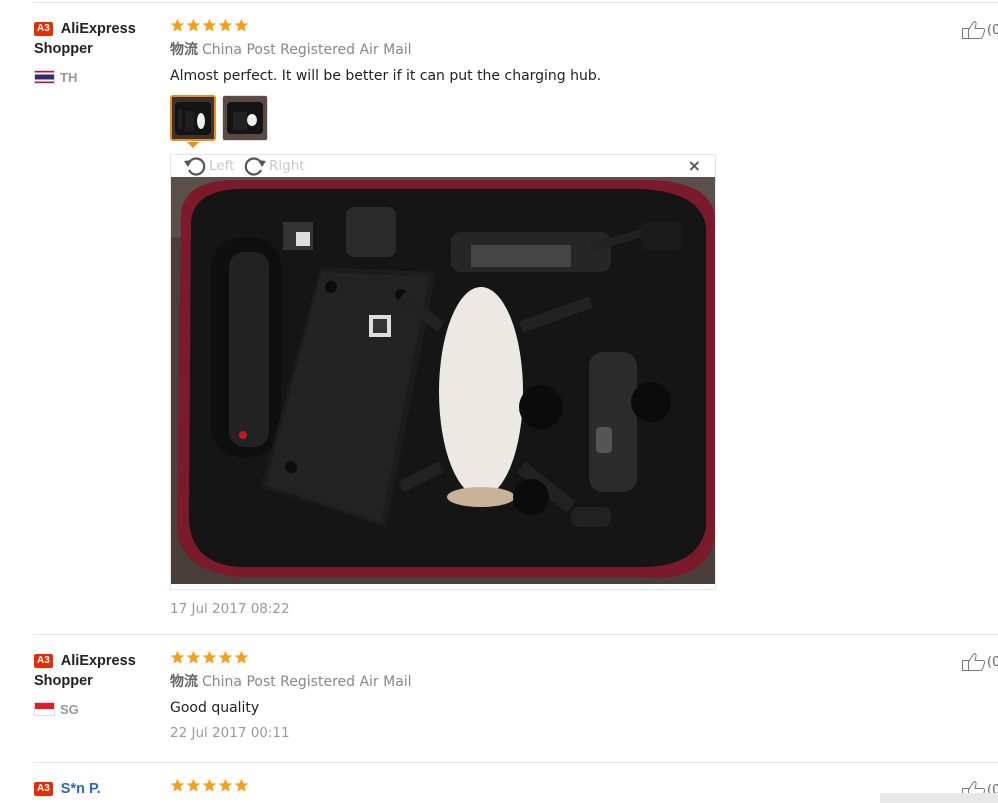  What do you see at coordinates (215, 708) in the screenshot?
I see `review-text: Good quality` at bounding box center [215, 708].